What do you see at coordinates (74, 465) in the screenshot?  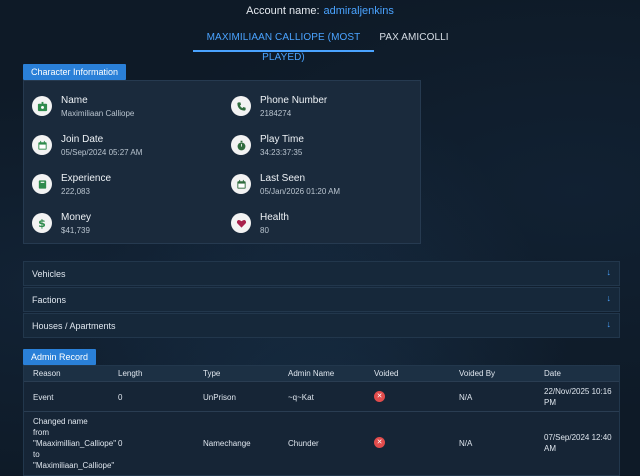 I see `reason-line: "Maximiliaan_Calliope"` at bounding box center [74, 465].